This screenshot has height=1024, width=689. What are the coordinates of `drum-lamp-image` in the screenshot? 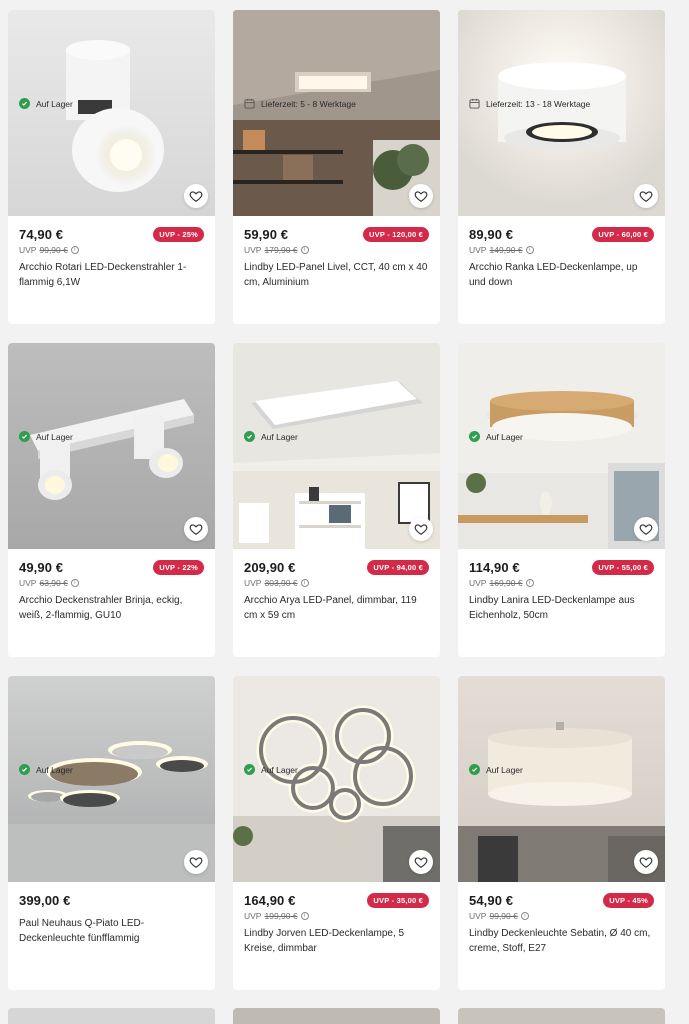 It's located at (561, 779).